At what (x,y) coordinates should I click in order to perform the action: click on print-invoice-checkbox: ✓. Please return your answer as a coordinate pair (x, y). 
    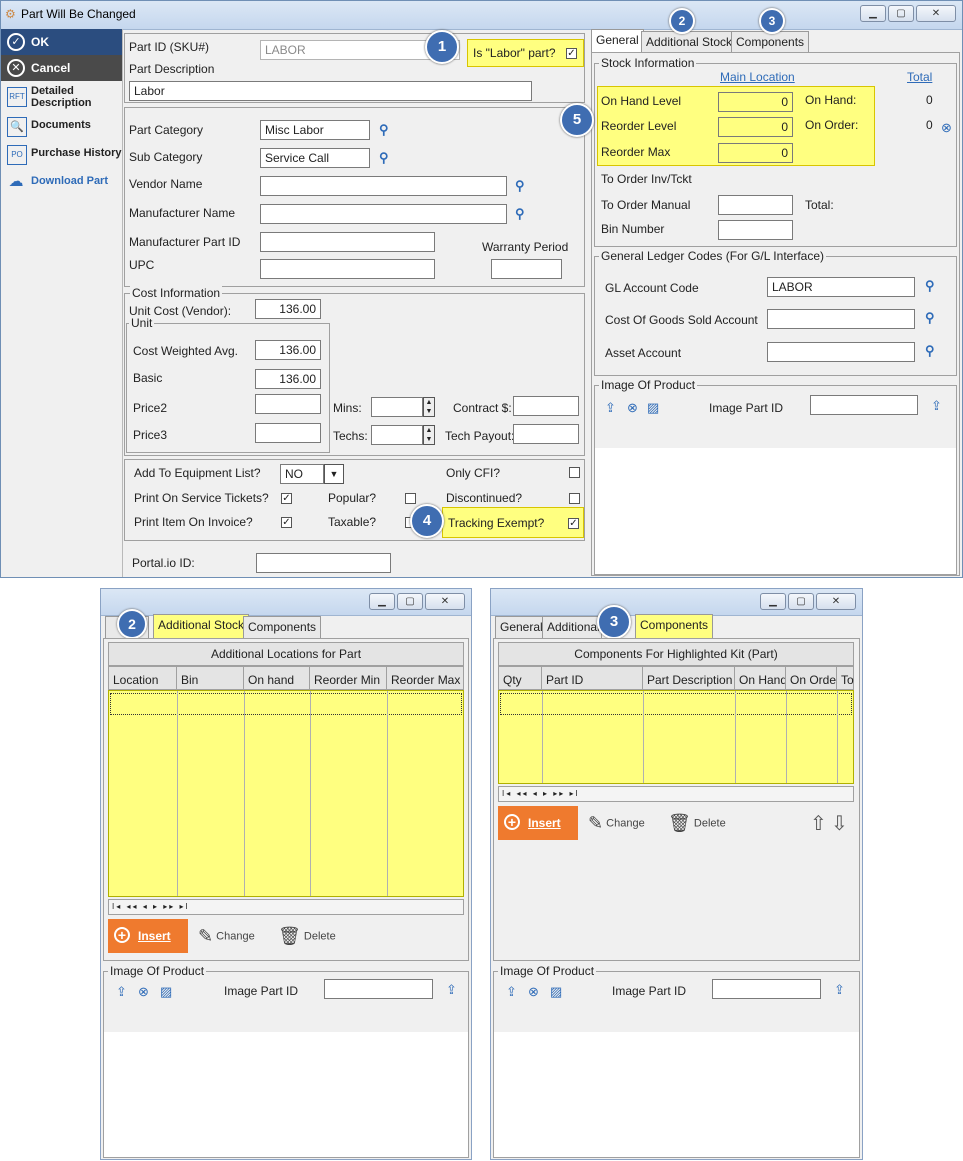
    Looking at the image, I should click on (286, 522).